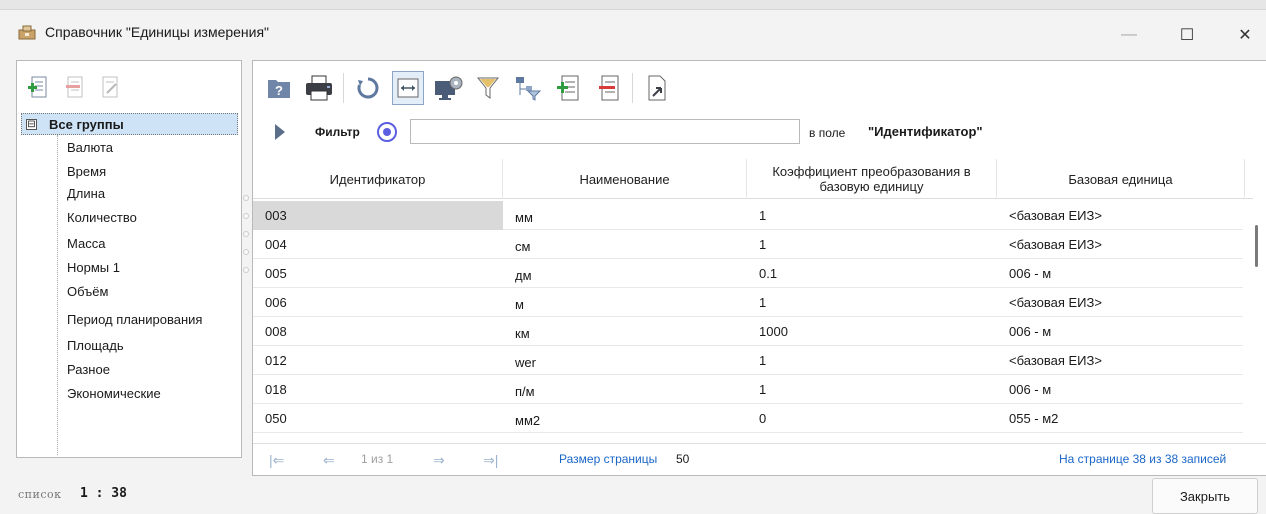 The height and width of the screenshot is (514, 1266). I want to click on delete-record-icon, so click(608, 88).